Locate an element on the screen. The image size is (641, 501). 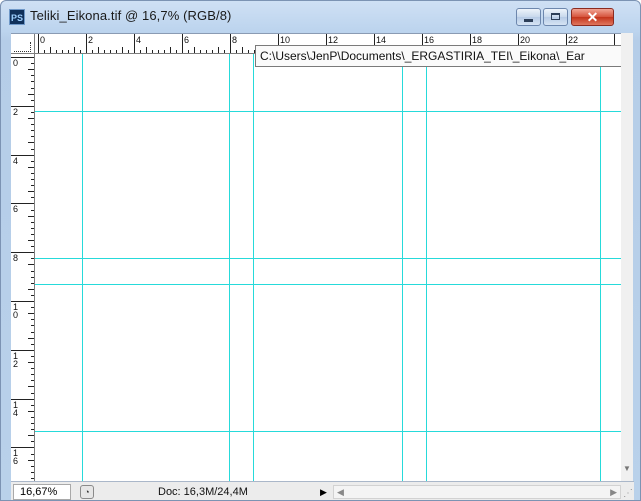
status-menu-arrow-icon: ▶ is located at coordinates (323, 492).